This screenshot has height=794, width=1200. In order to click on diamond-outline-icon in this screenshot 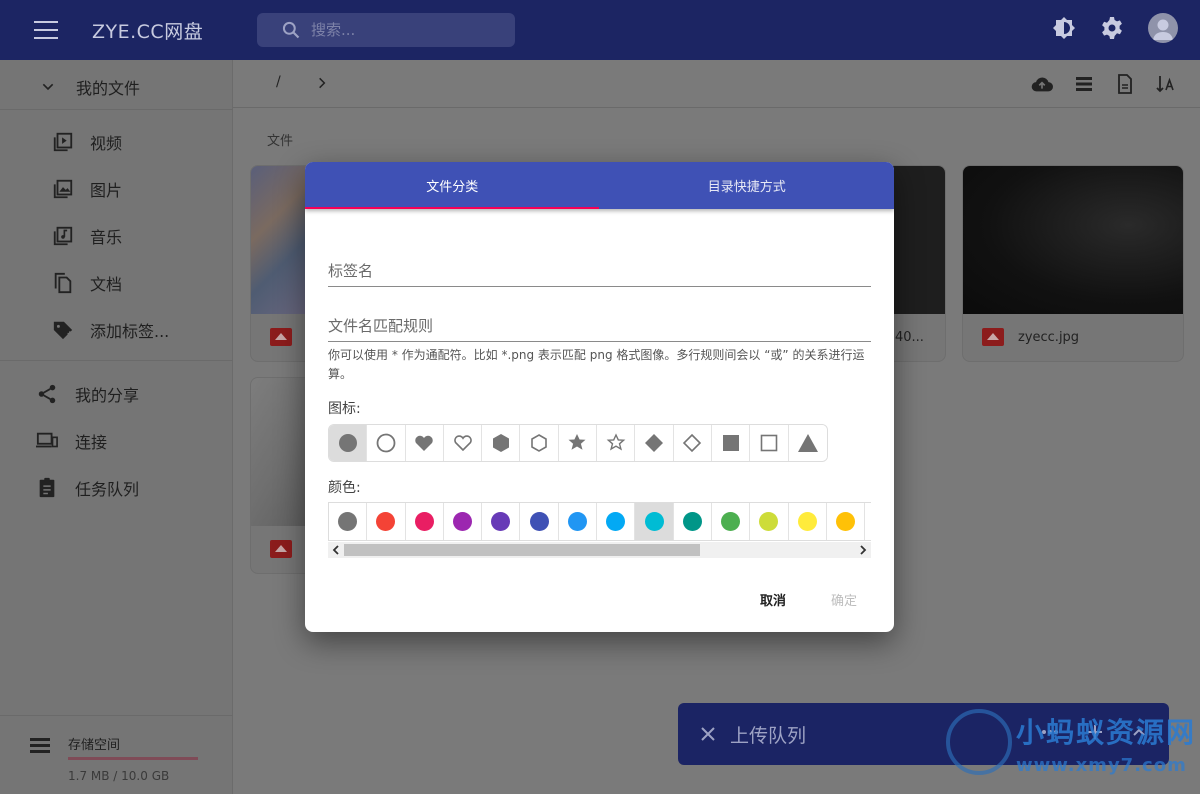, I will do `click(692, 443)`.